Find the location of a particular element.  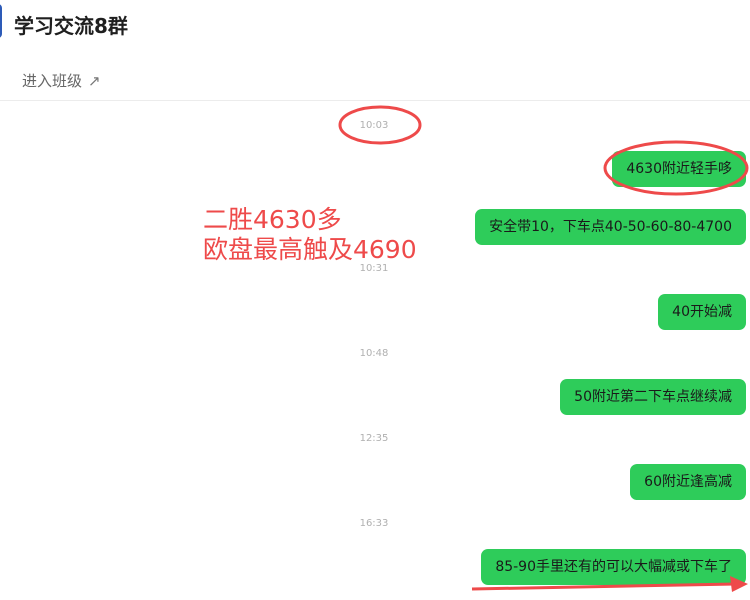

message-bubble: 50附近第二下车点继续减 is located at coordinates (653, 397).